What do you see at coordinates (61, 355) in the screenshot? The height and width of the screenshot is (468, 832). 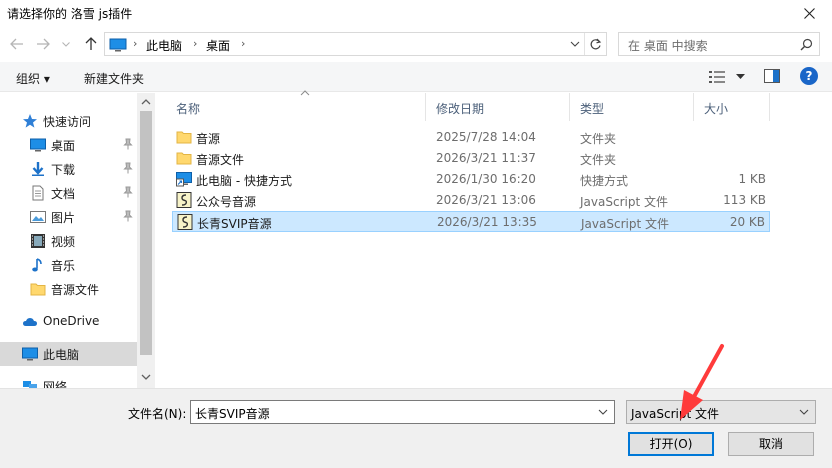 I see `nav-item-label: 此电脑` at bounding box center [61, 355].